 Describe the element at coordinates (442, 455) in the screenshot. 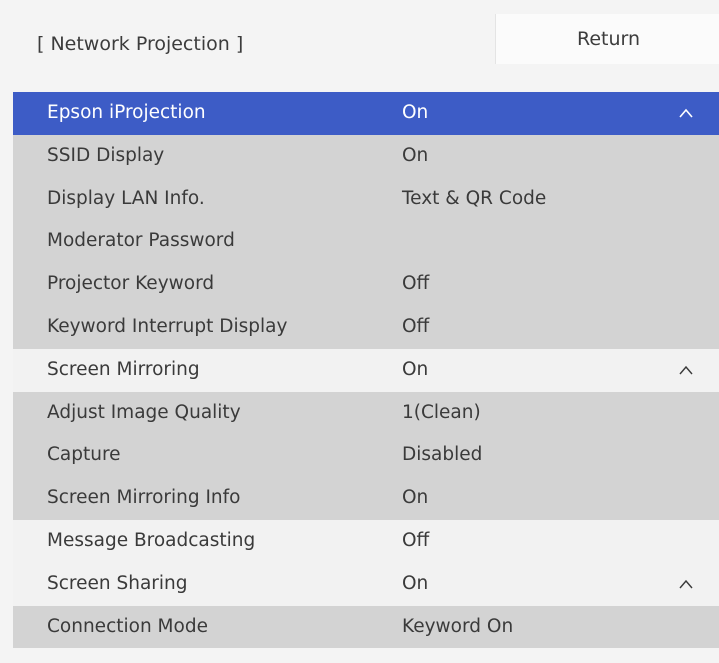

I see `row-value: Disabled` at that location.